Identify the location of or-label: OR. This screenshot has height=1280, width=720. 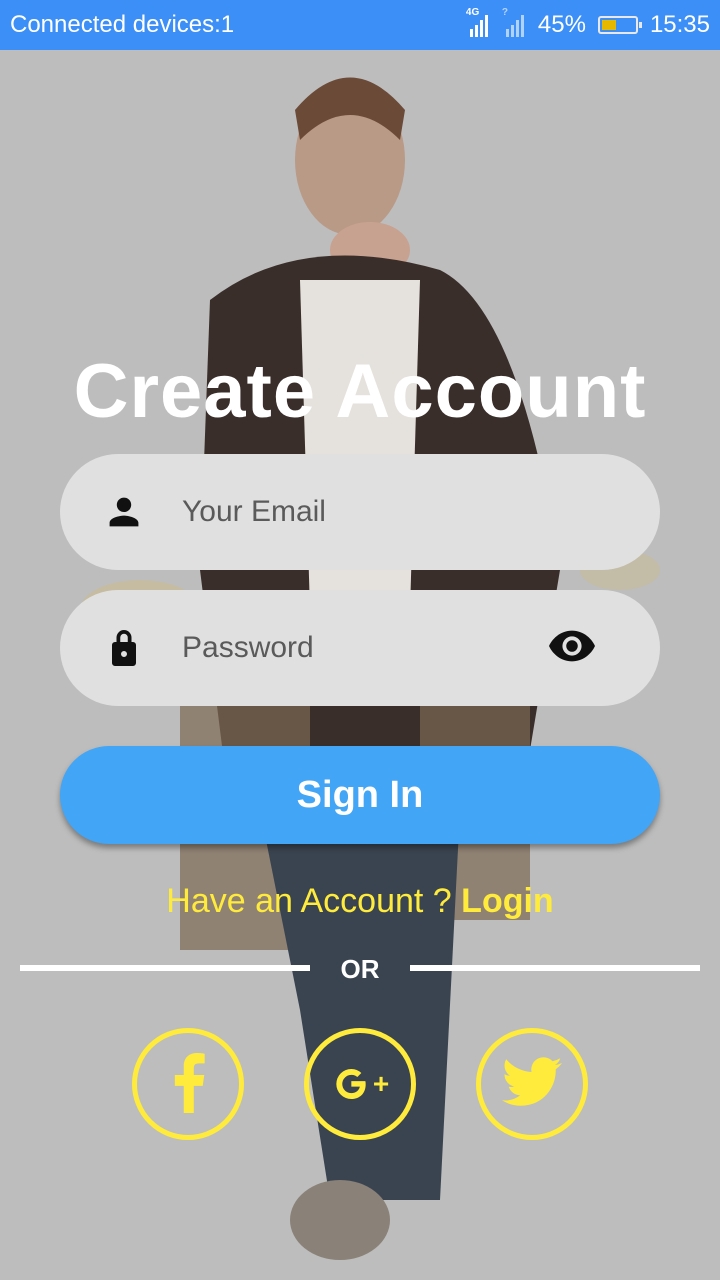
(360, 969).